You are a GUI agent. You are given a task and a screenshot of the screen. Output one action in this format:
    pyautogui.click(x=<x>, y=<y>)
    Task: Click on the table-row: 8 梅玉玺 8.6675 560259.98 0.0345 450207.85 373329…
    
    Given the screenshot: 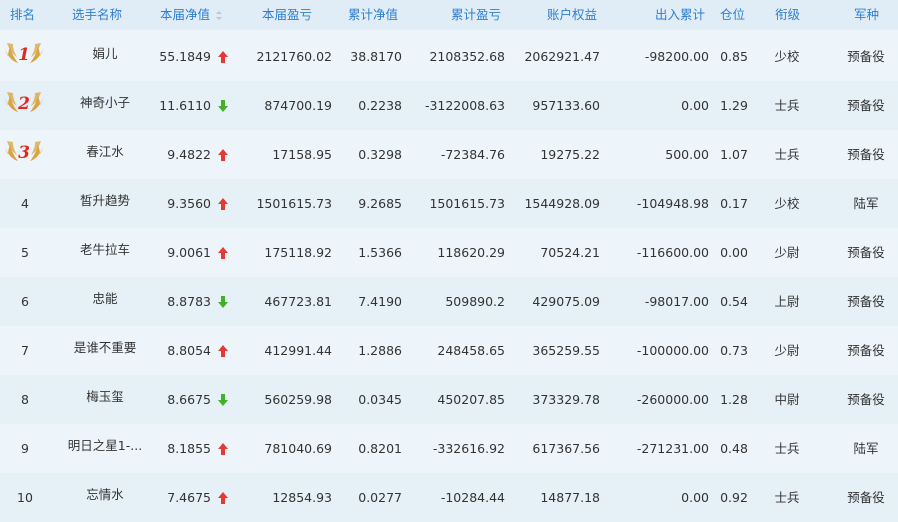 What is the action you would take?
    pyautogui.click(x=449, y=399)
    